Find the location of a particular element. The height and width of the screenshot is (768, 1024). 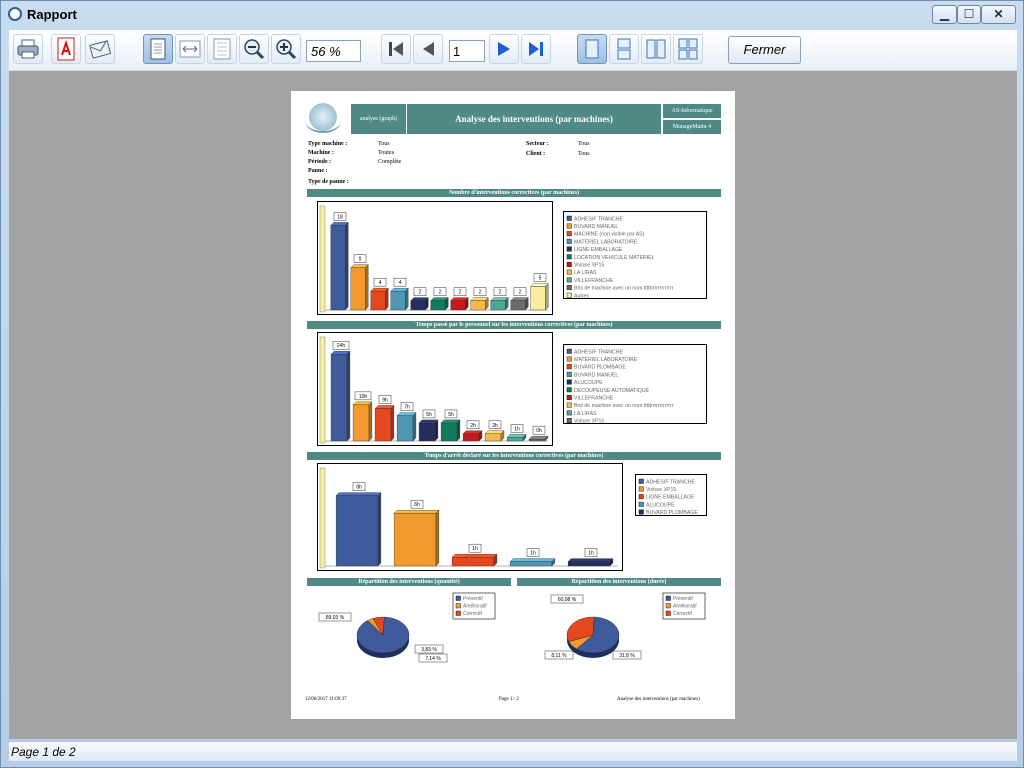

axis-wall is located at coordinates (322, 518).